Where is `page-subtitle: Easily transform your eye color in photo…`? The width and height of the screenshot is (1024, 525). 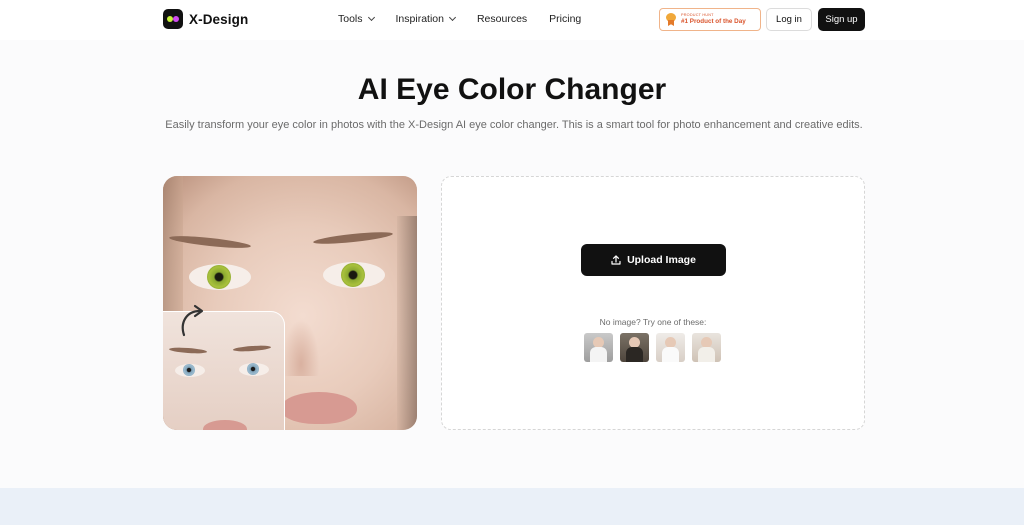
page-subtitle: Easily transform your eye color in photo… is located at coordinates (514, 125).